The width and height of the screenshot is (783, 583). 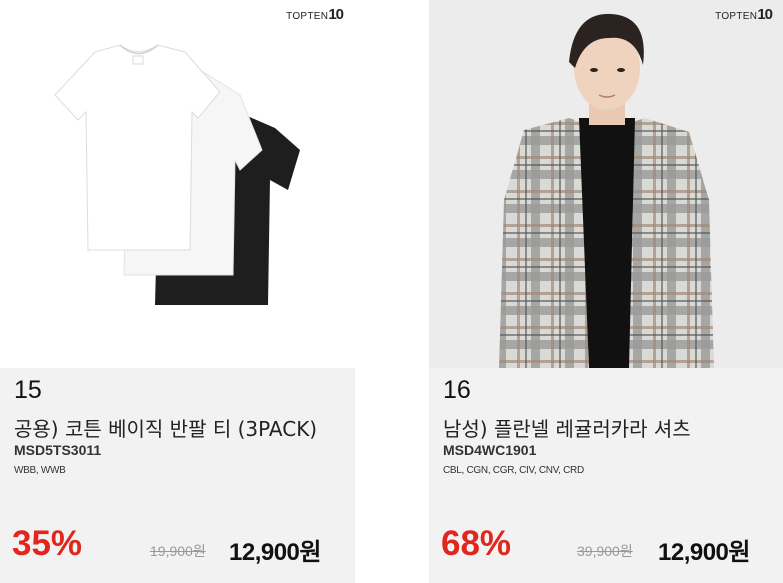 What do you see at coordinates (58, 450) in the screenshot?
I see `product-code: MSD5TS3011` at bounding box center [58, 450].